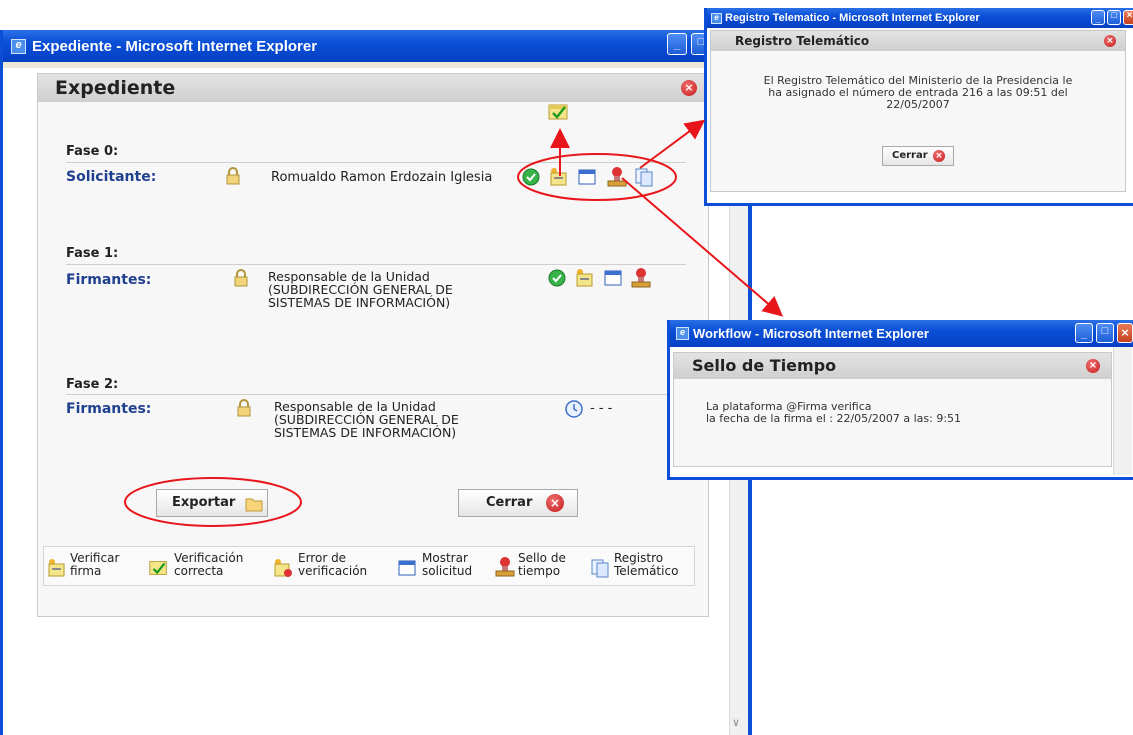  Describe the element at coordinates (597, 177) in the screenshot. I see `annotation-ellipse-actions` at that location.